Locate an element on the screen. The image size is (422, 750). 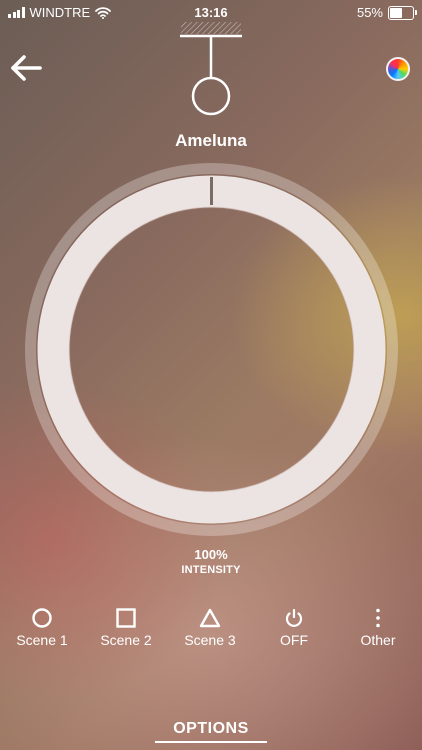
off-button: OFF is located at coordinates (294, 626).